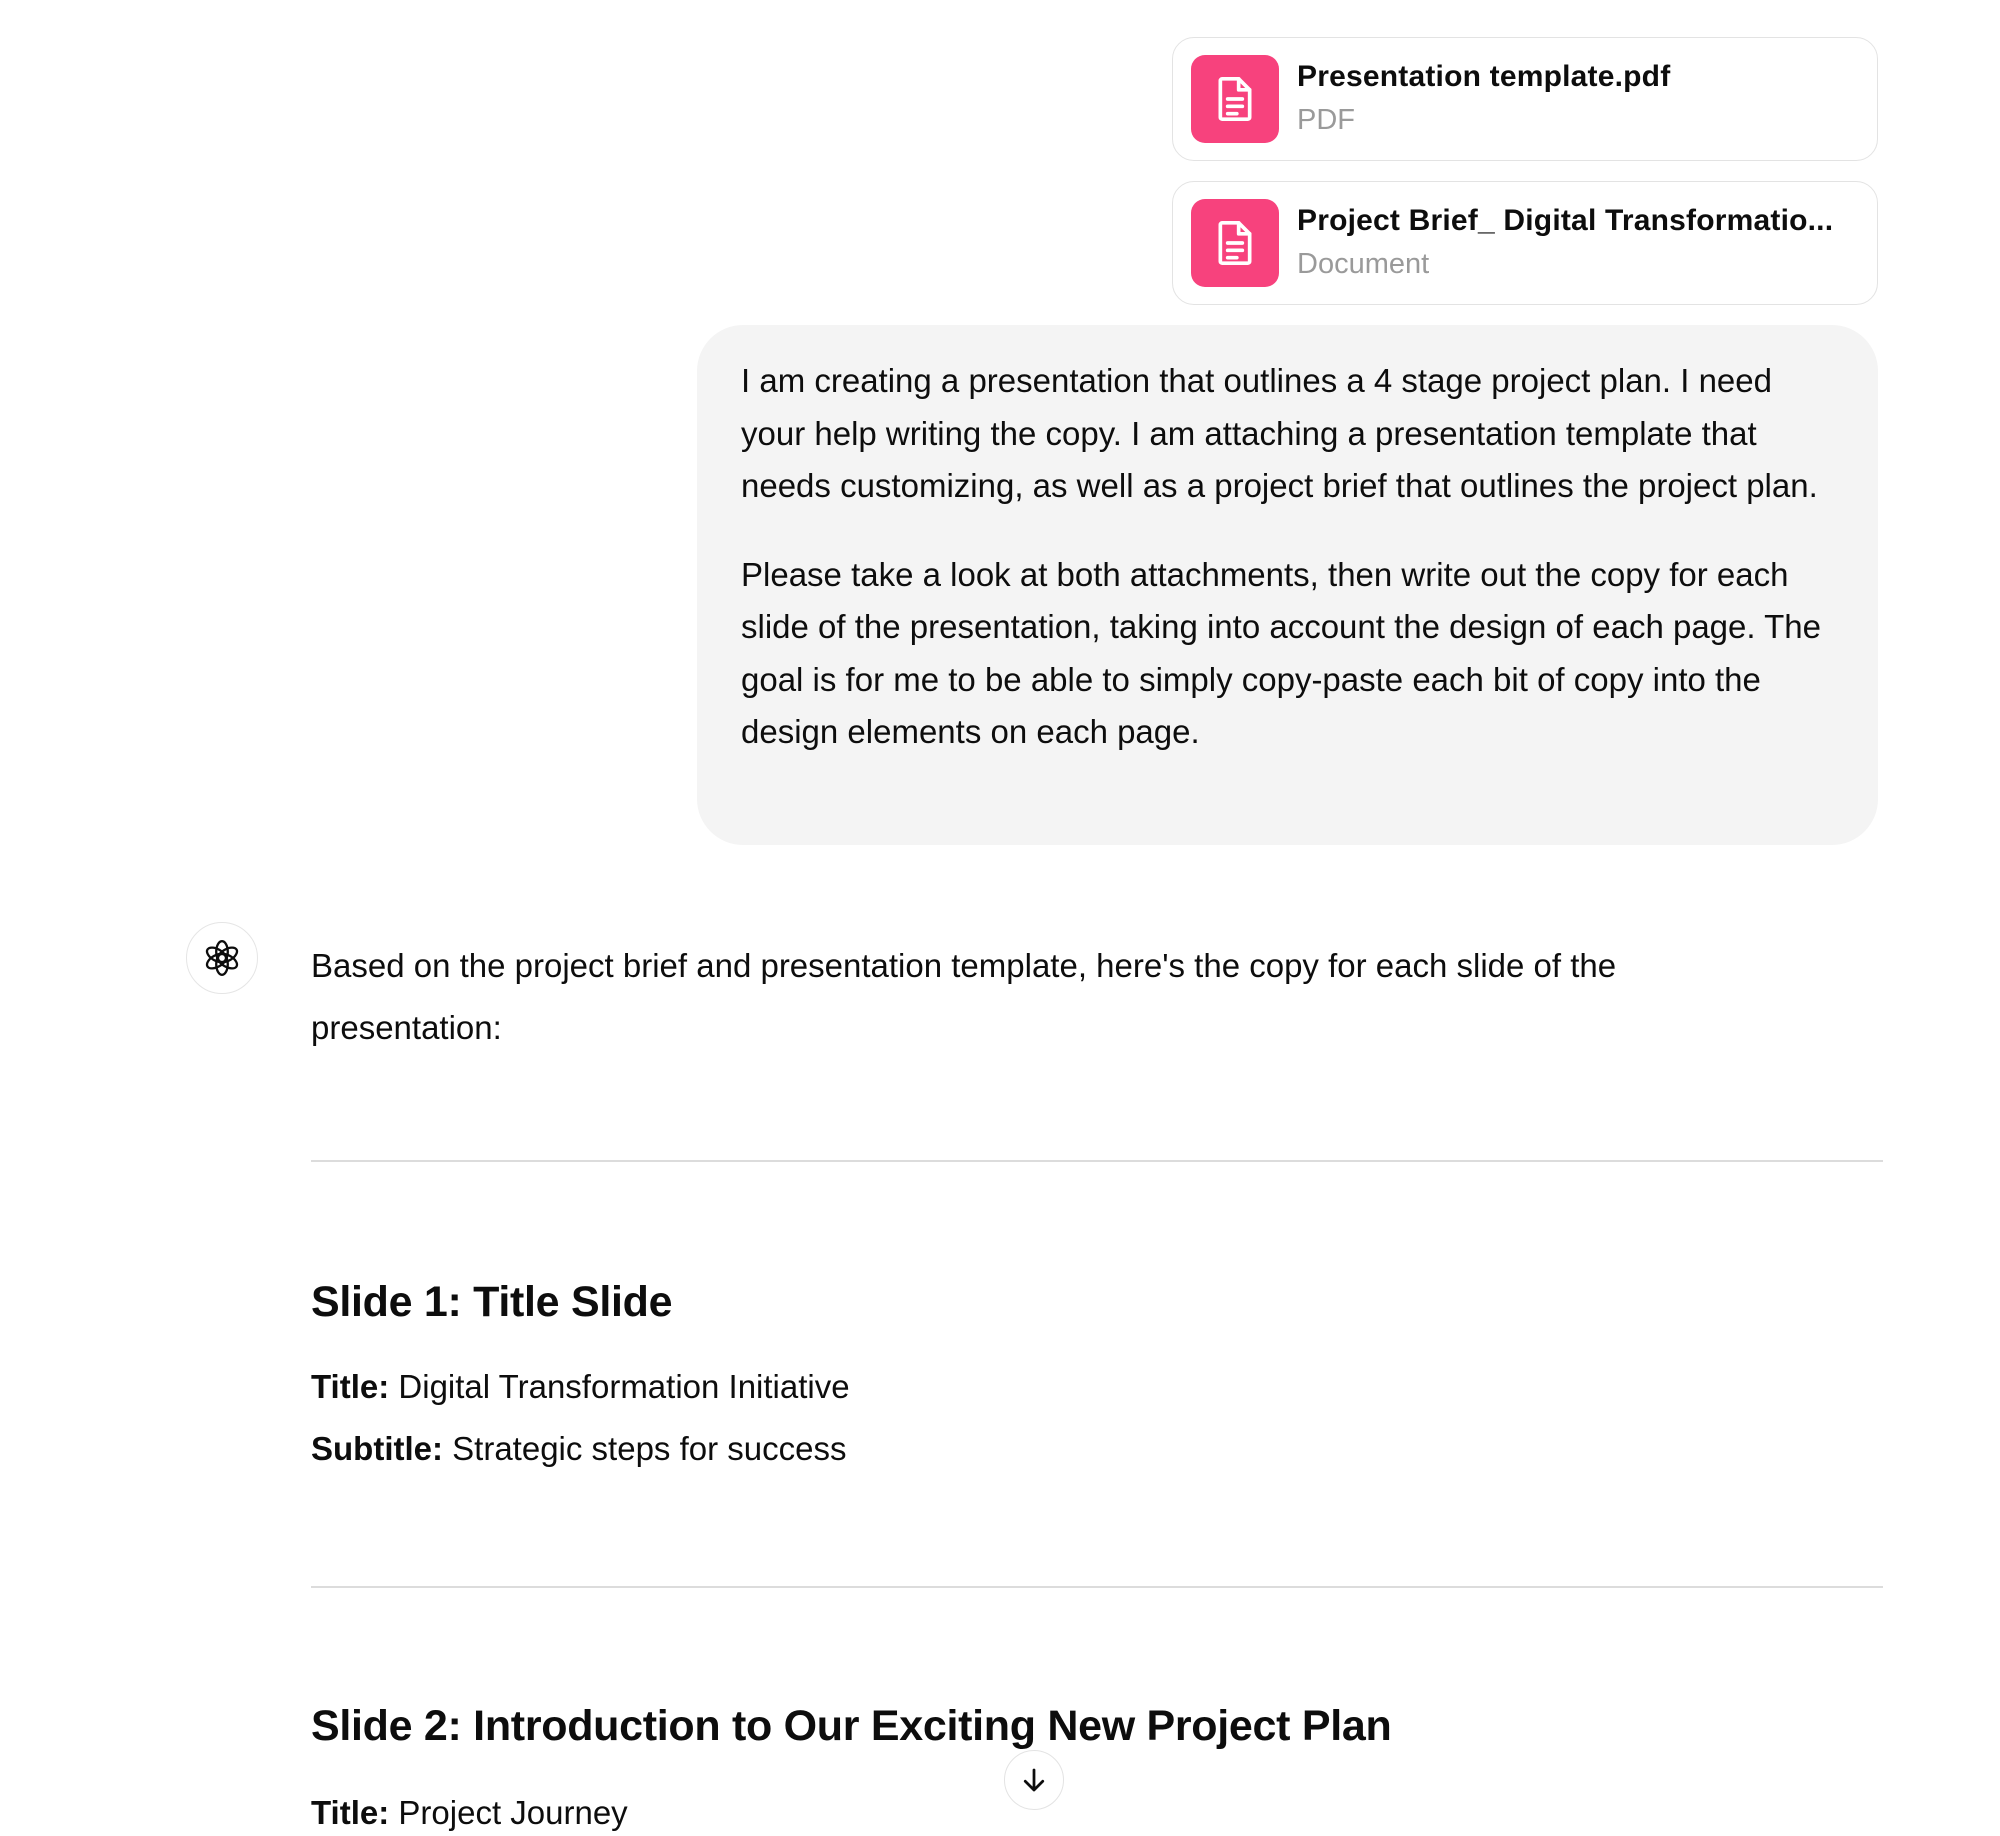 Image resolution: width=2000 pixels, height=1836 pixels. I want to click on slide-field: Title: Project Journey, so click(469, 1813).